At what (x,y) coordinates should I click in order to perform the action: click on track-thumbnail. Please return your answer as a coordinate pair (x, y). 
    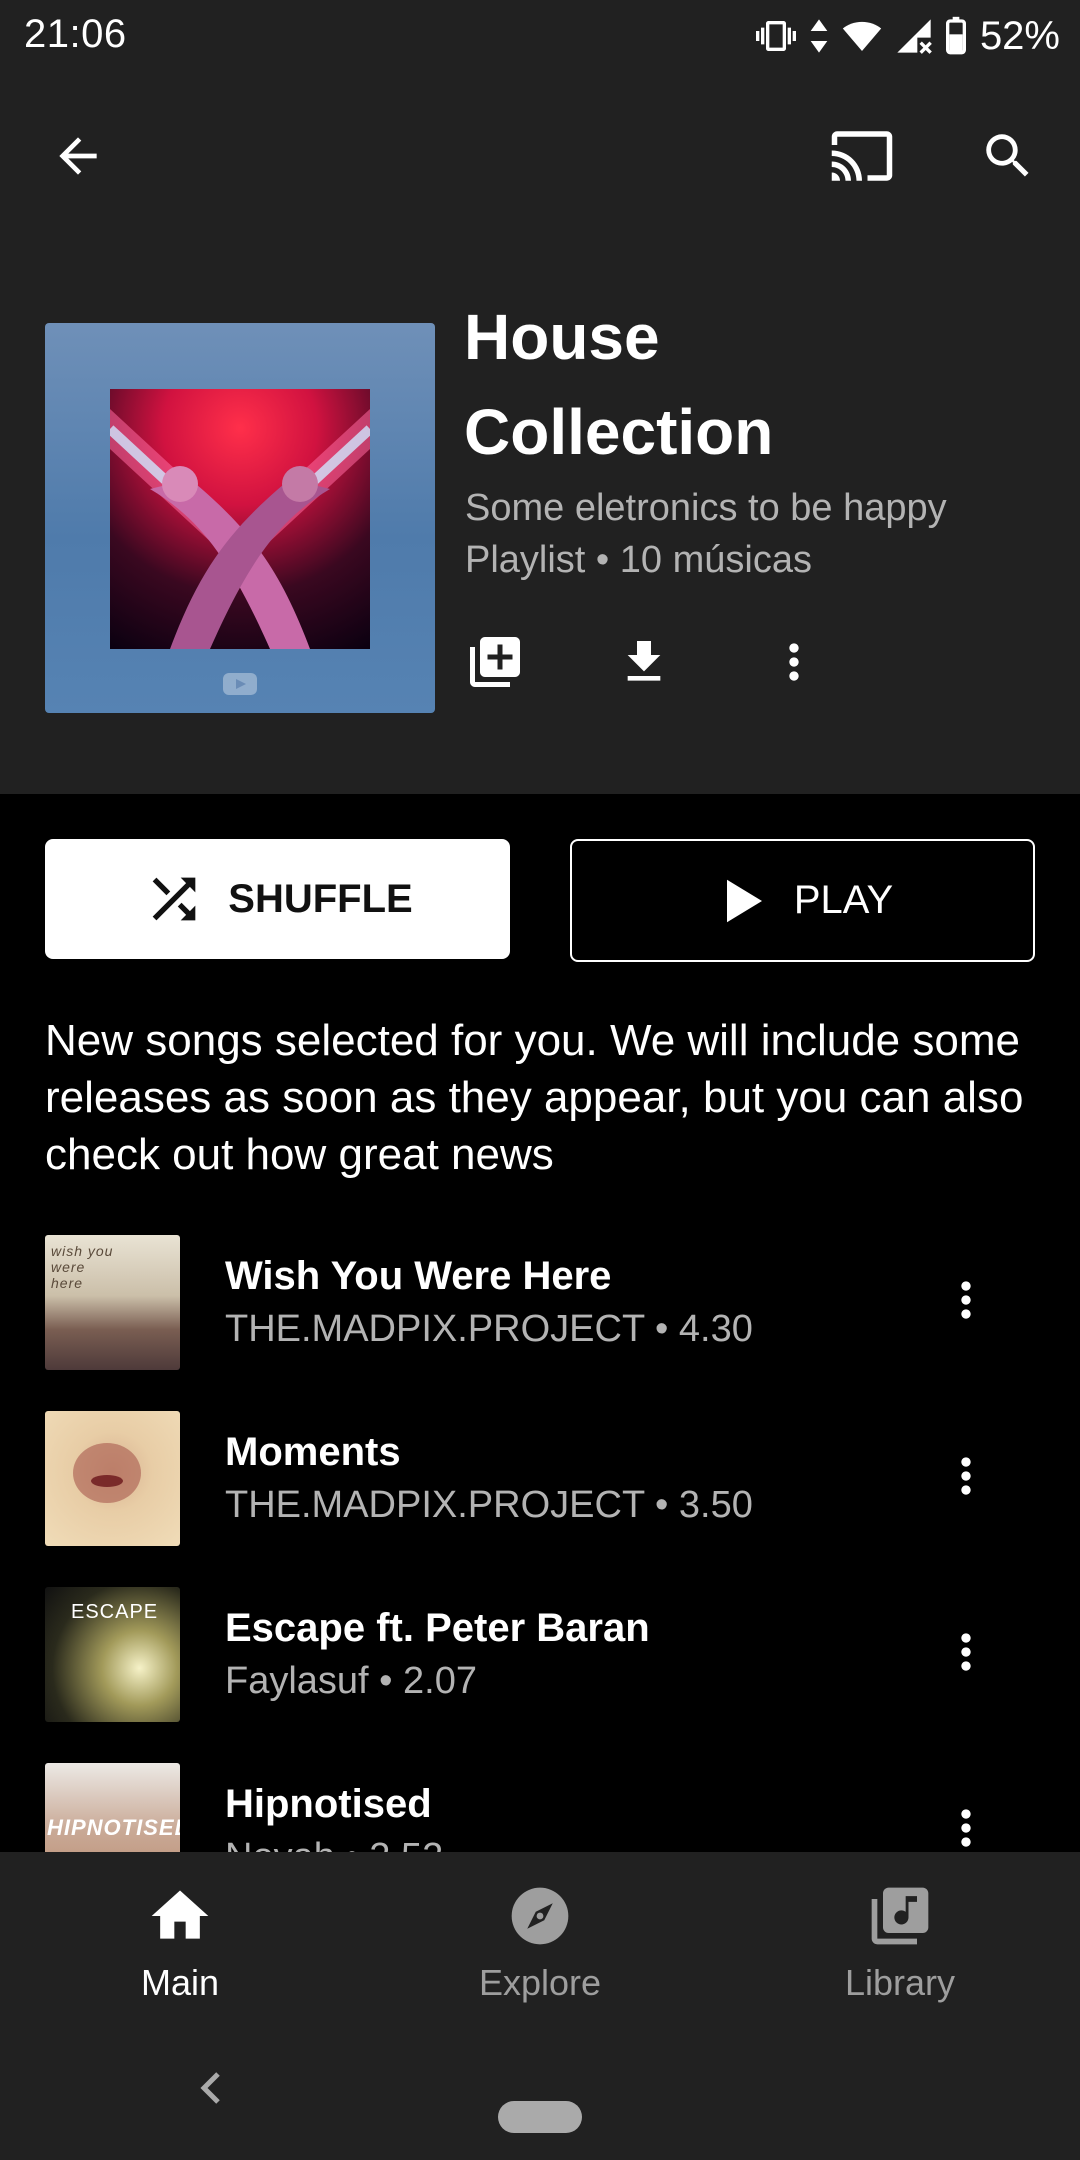
    Looking at the image, I should click on (112, 1478).